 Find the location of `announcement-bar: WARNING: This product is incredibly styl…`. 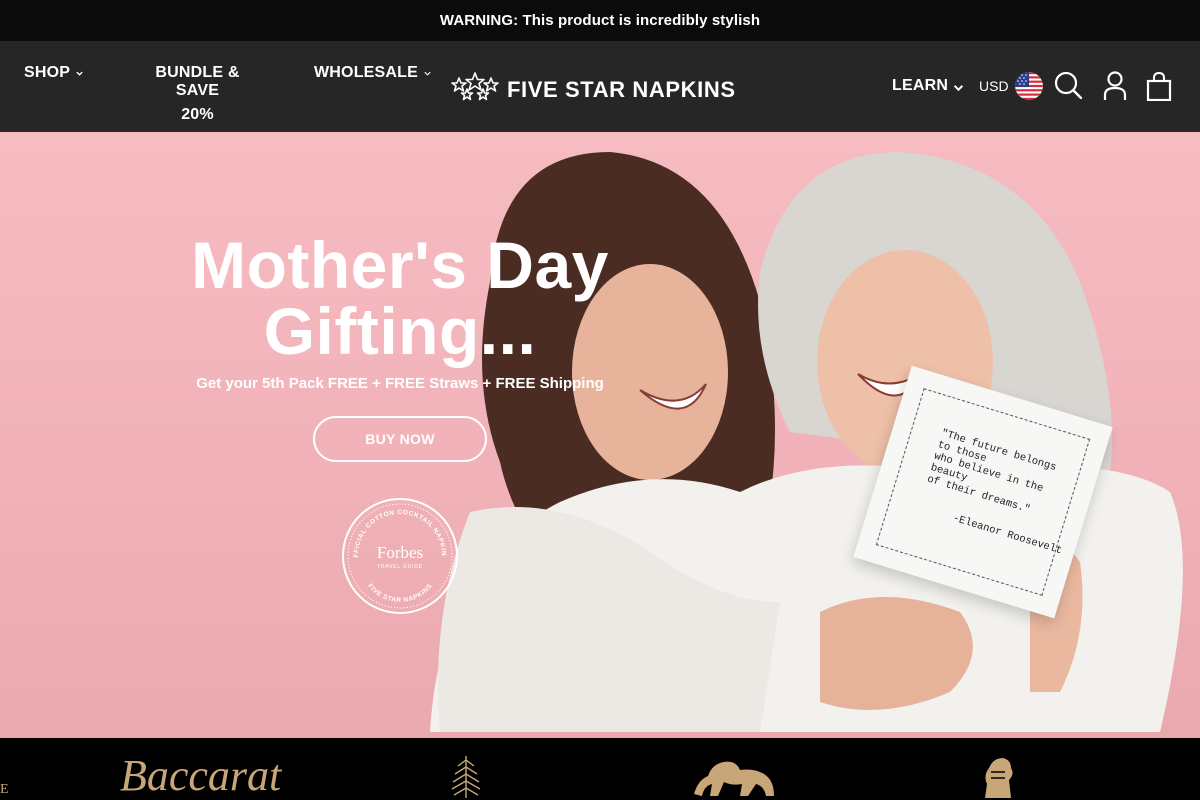

announcement-bar: WARNING: This product is incredibly styl… is located at coordinates (600, 20).